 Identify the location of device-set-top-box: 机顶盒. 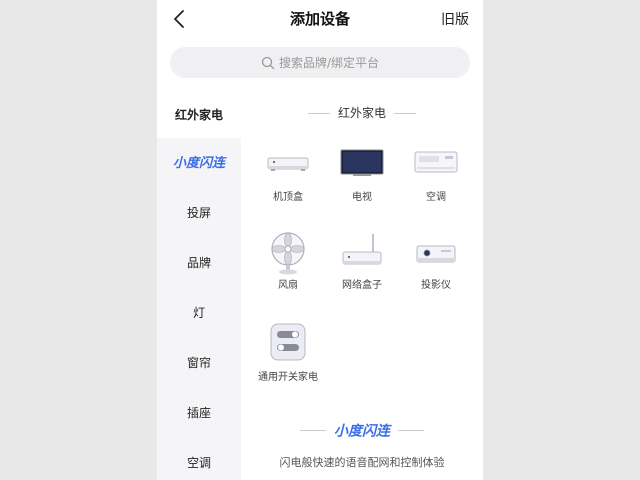
(288, 186).